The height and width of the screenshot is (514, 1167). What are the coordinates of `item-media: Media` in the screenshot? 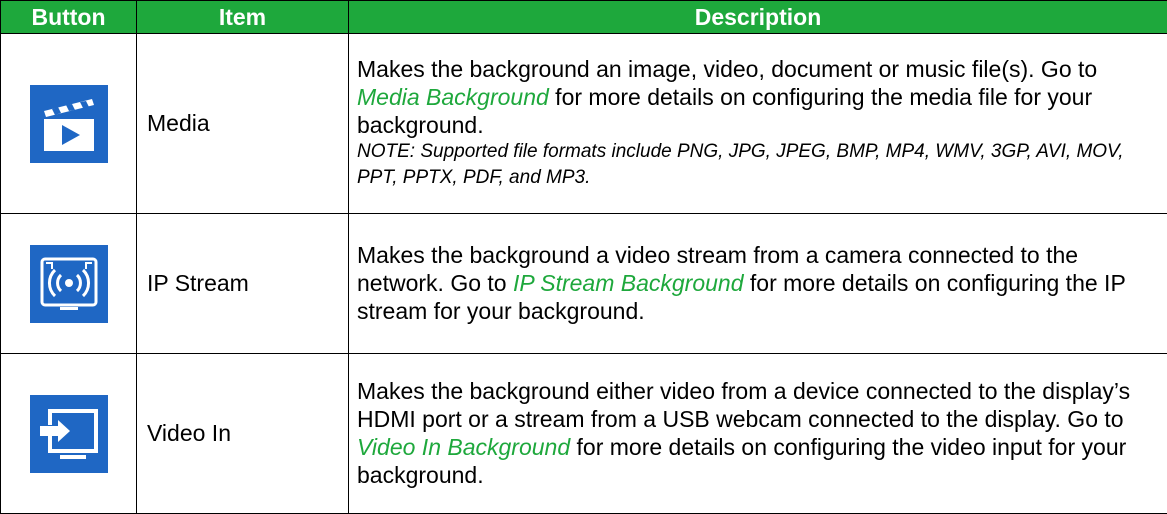 It's located at (243, 124).